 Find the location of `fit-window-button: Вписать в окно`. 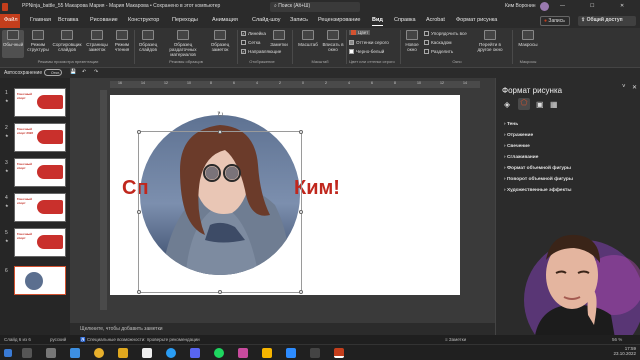

fit-window-button: Вписать в окно is located at coordinates (333, 44).